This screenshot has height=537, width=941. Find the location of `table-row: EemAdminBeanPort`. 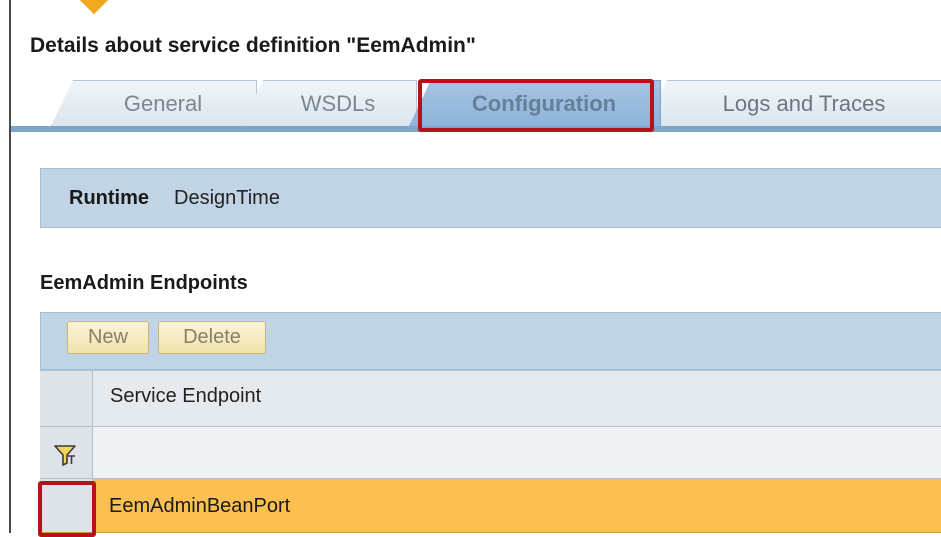

table-row: EemAdminBeanPort is located at coordinates (490, 506).